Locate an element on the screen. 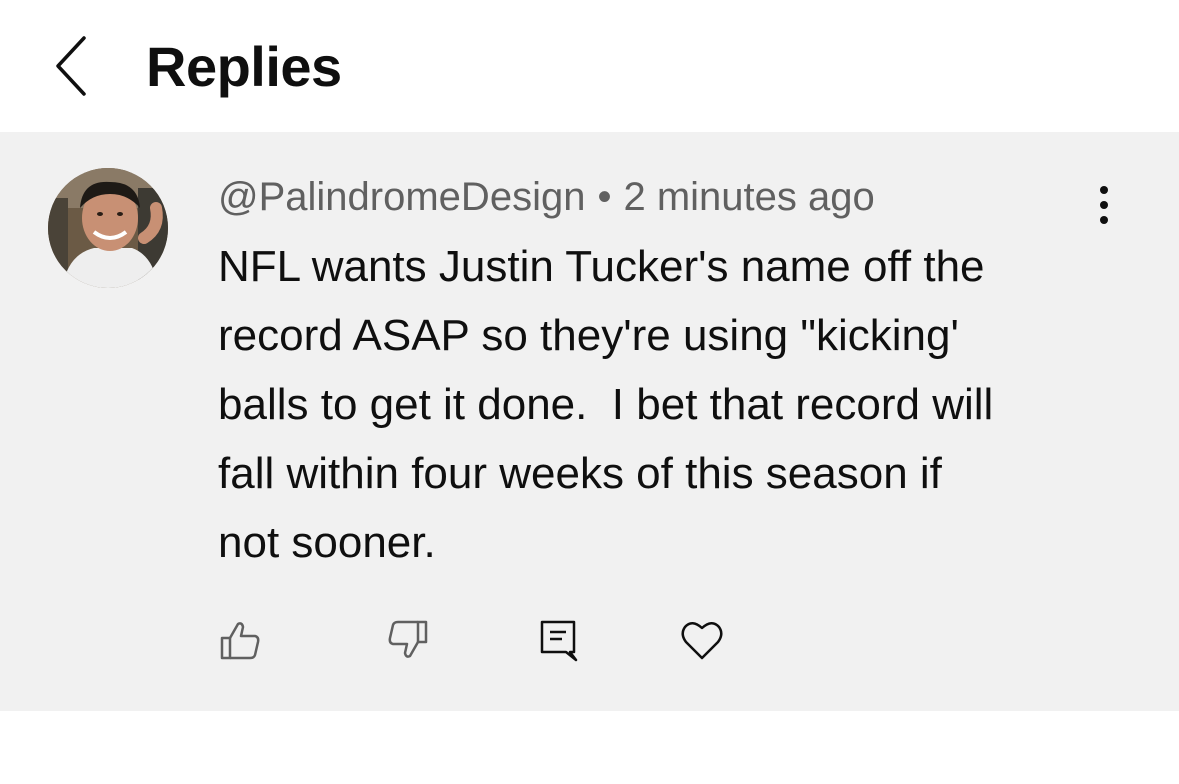  user-avatar is located at coordinates (108, 228).